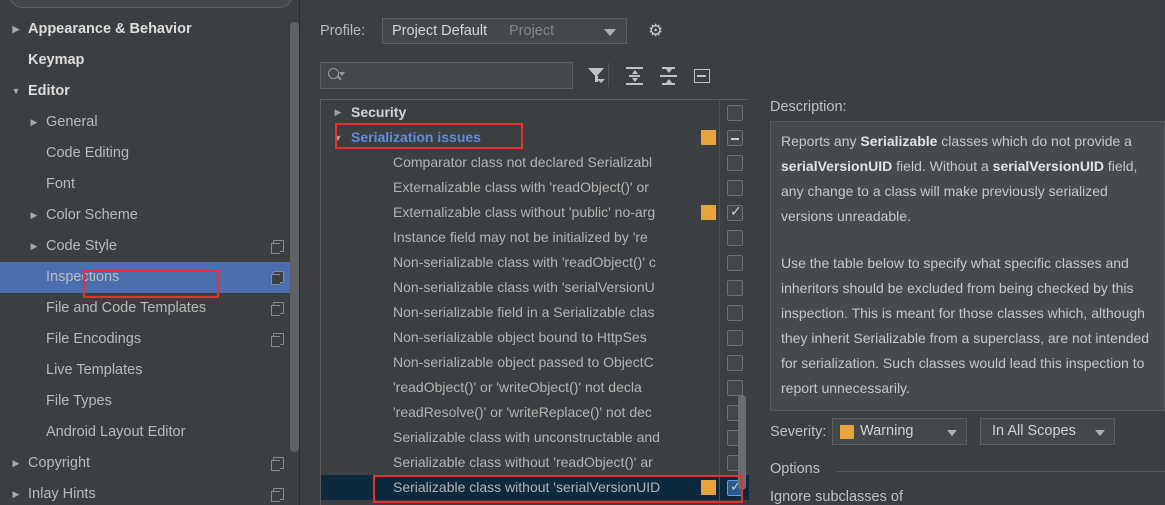 The width and height of the screenshot is (1165, 505). What do you see at coordinates (847, 432) in the screenshot?
I see `severity-color-swatch` at bounding box center [847, 432].